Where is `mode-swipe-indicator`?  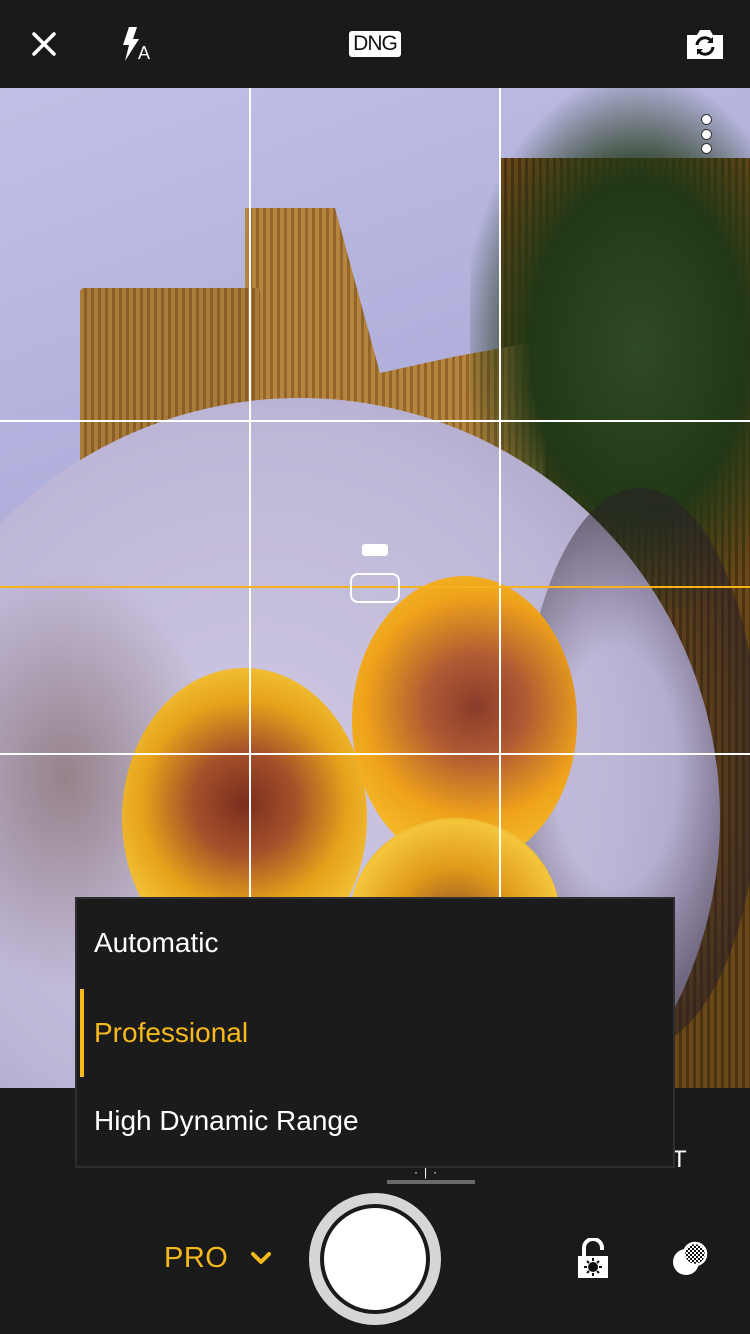
mode-swipe-indicator is located at coordinates (431, 1182).